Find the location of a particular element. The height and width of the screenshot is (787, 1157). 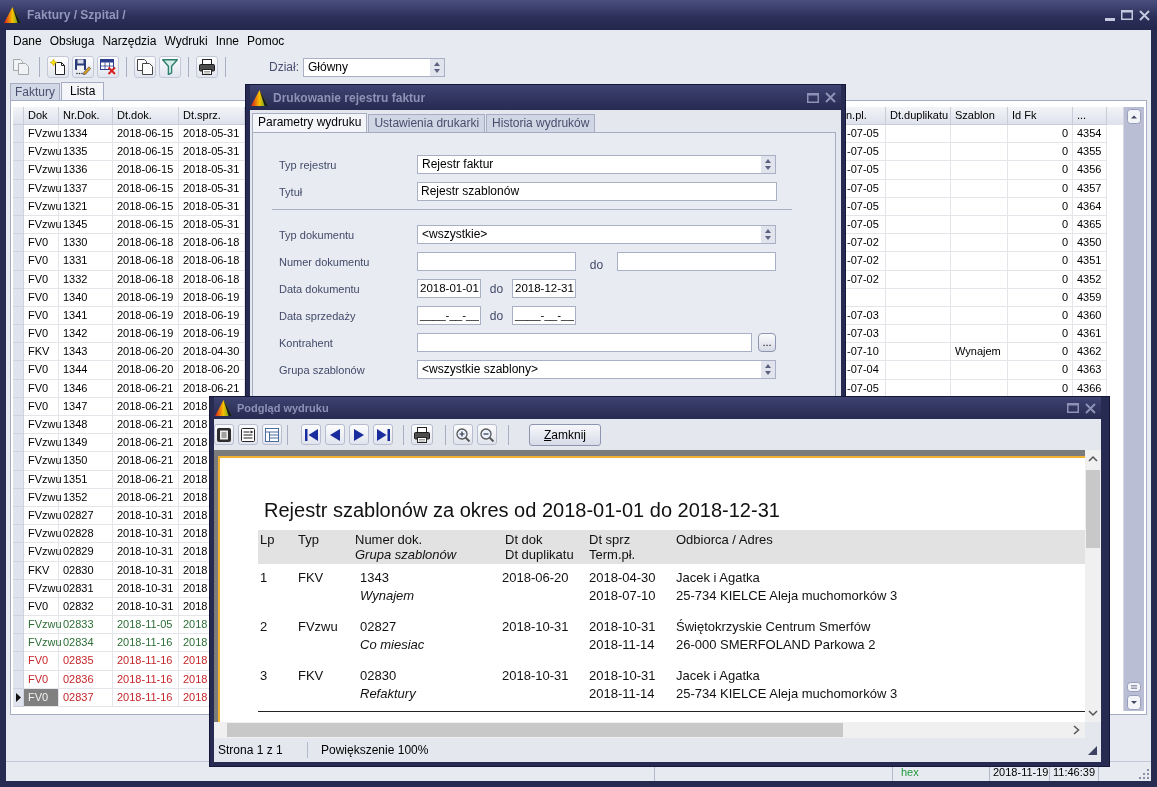

copy-icon is located at coordinates (145, 67).